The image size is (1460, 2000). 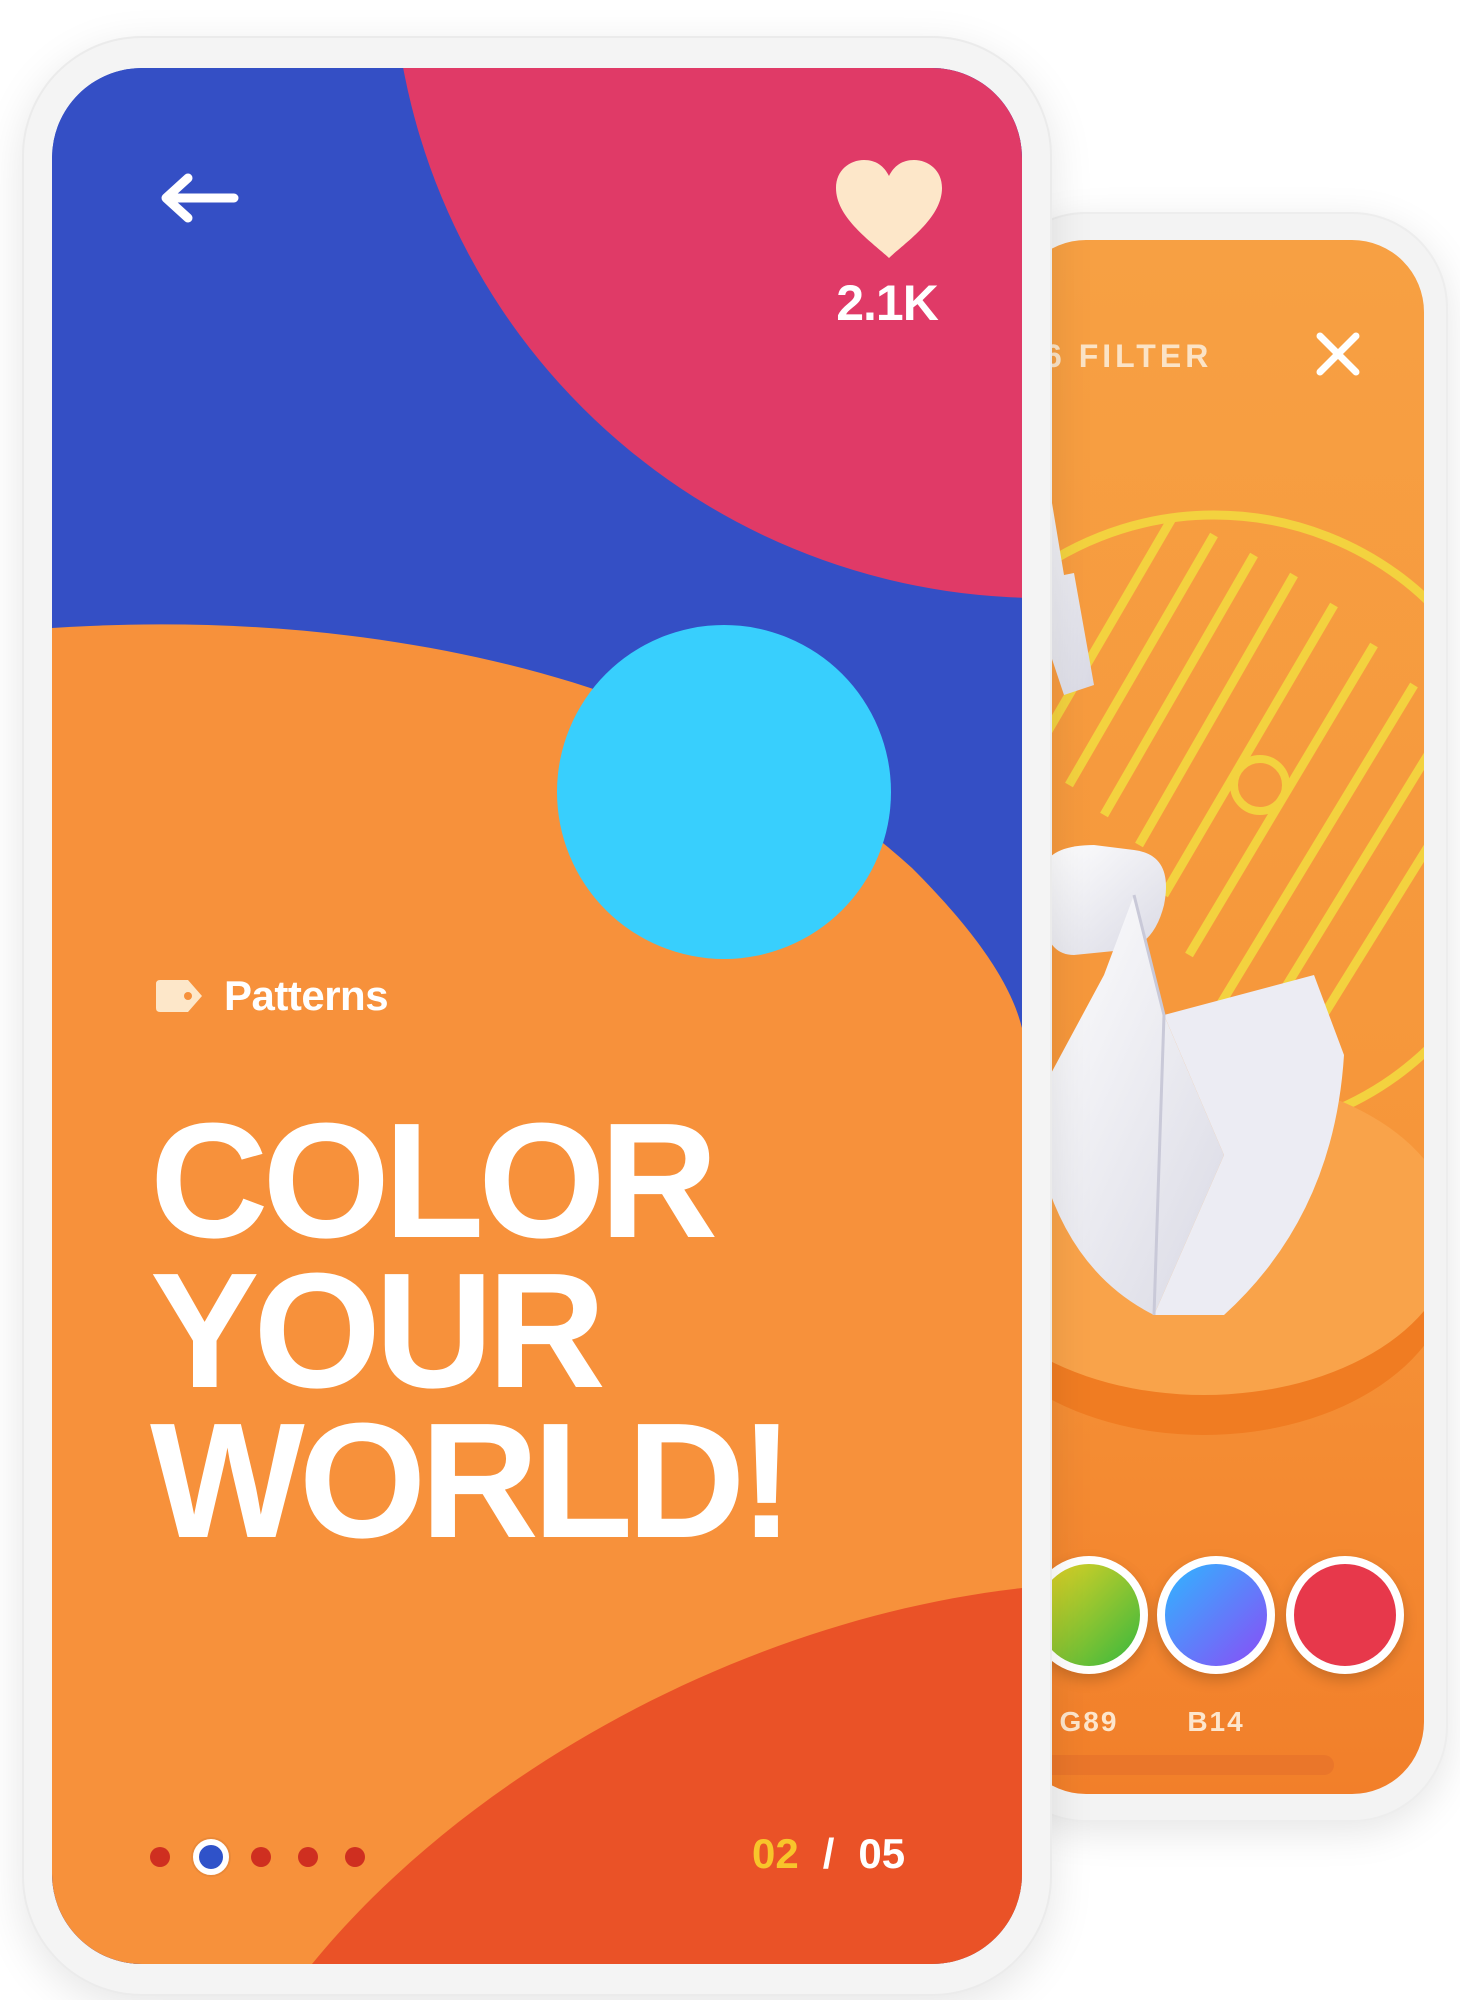 I want to click on page-counter: 02 / 05, so click(x=828, y=1854).